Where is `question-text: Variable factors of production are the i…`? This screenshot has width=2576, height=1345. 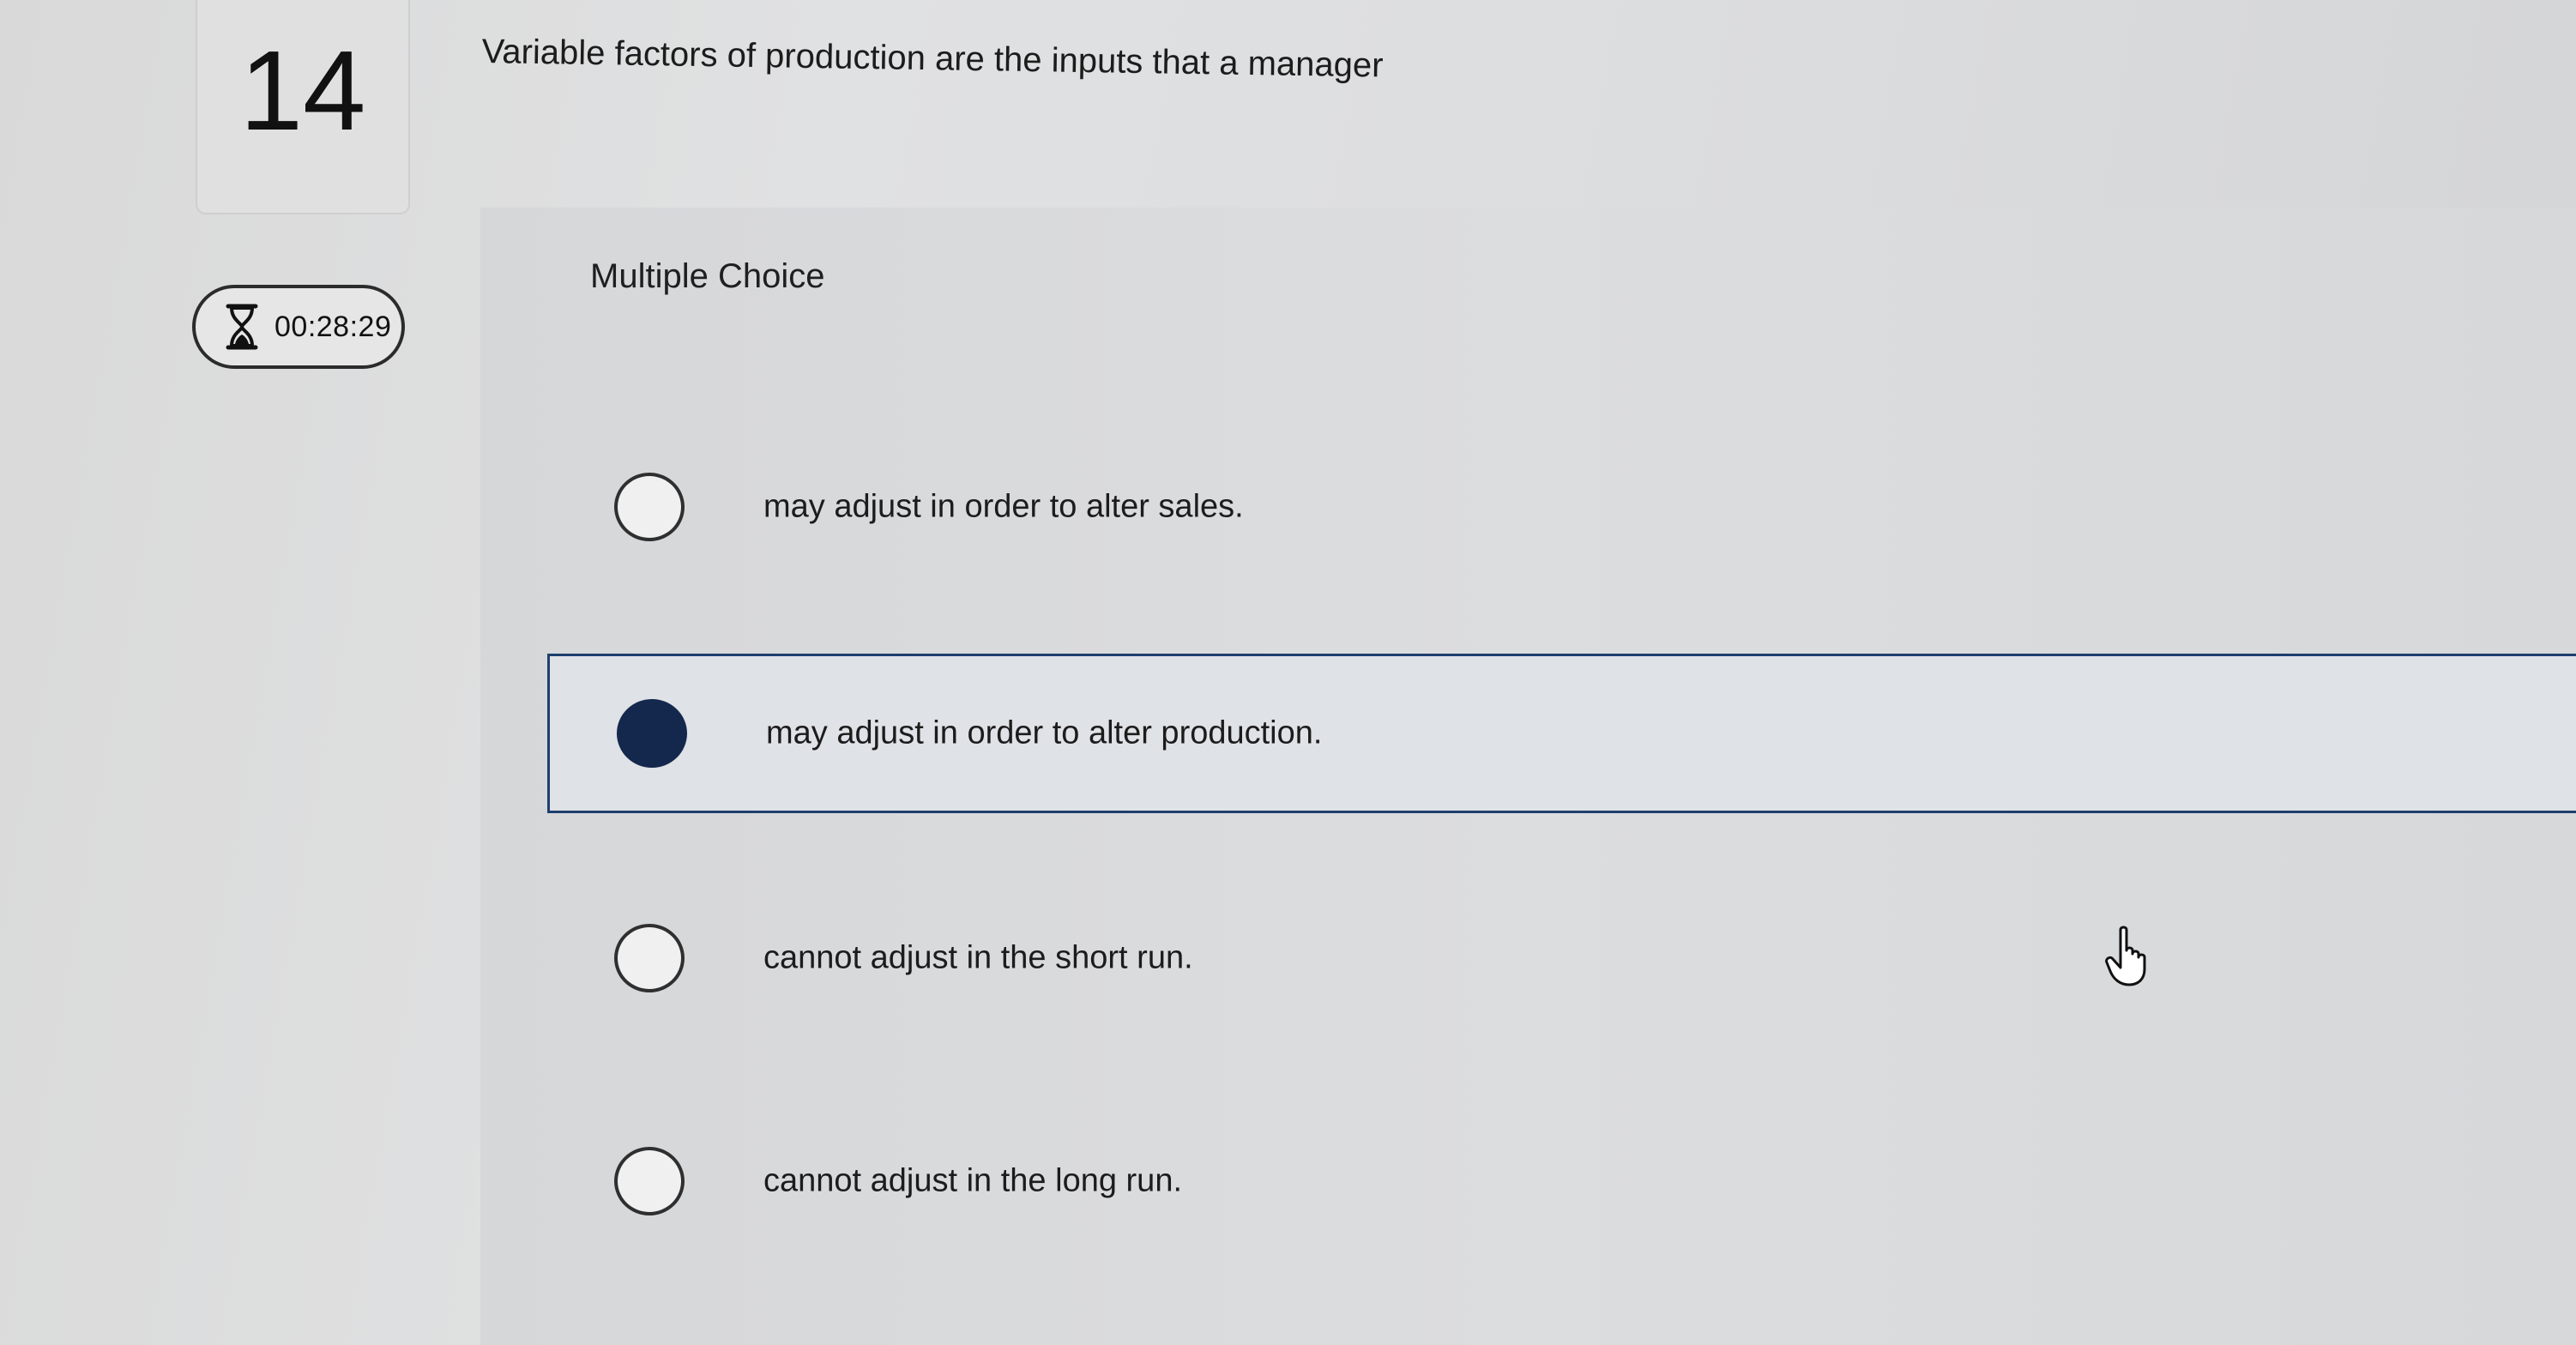 question-text: Variable factors of production are the i… is located at coordinates (932, 59).